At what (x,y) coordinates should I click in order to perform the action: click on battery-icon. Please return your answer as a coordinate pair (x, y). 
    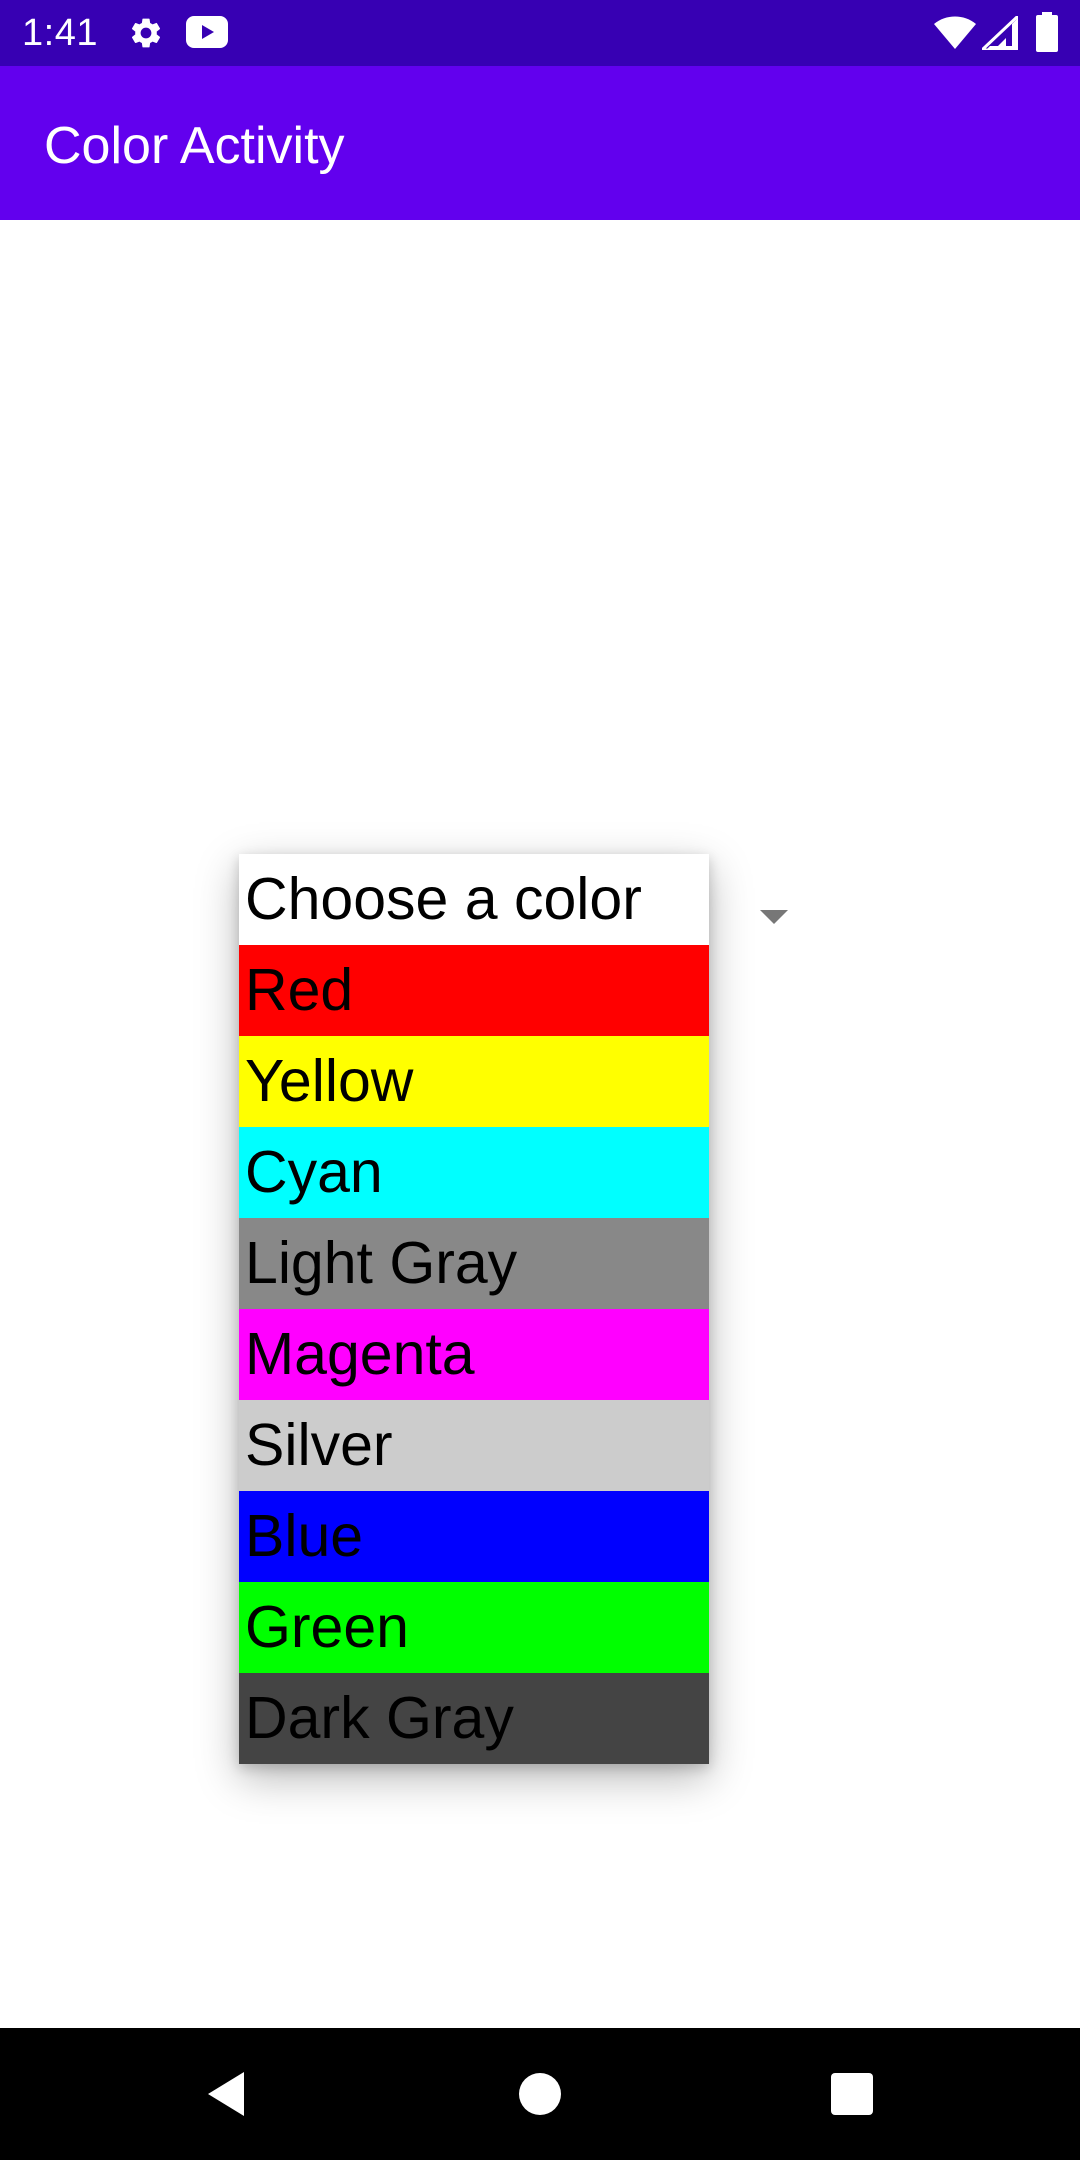
    Looking at the image, I should click on (1047, 32).